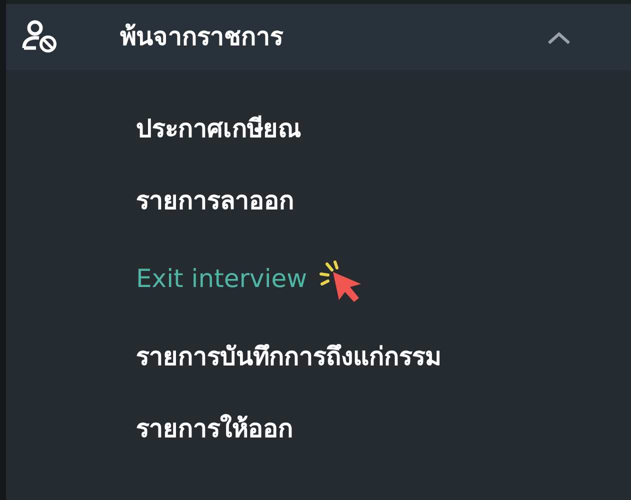  I want to click on section-title: พ้นจากราชการ, so click(201, 37).